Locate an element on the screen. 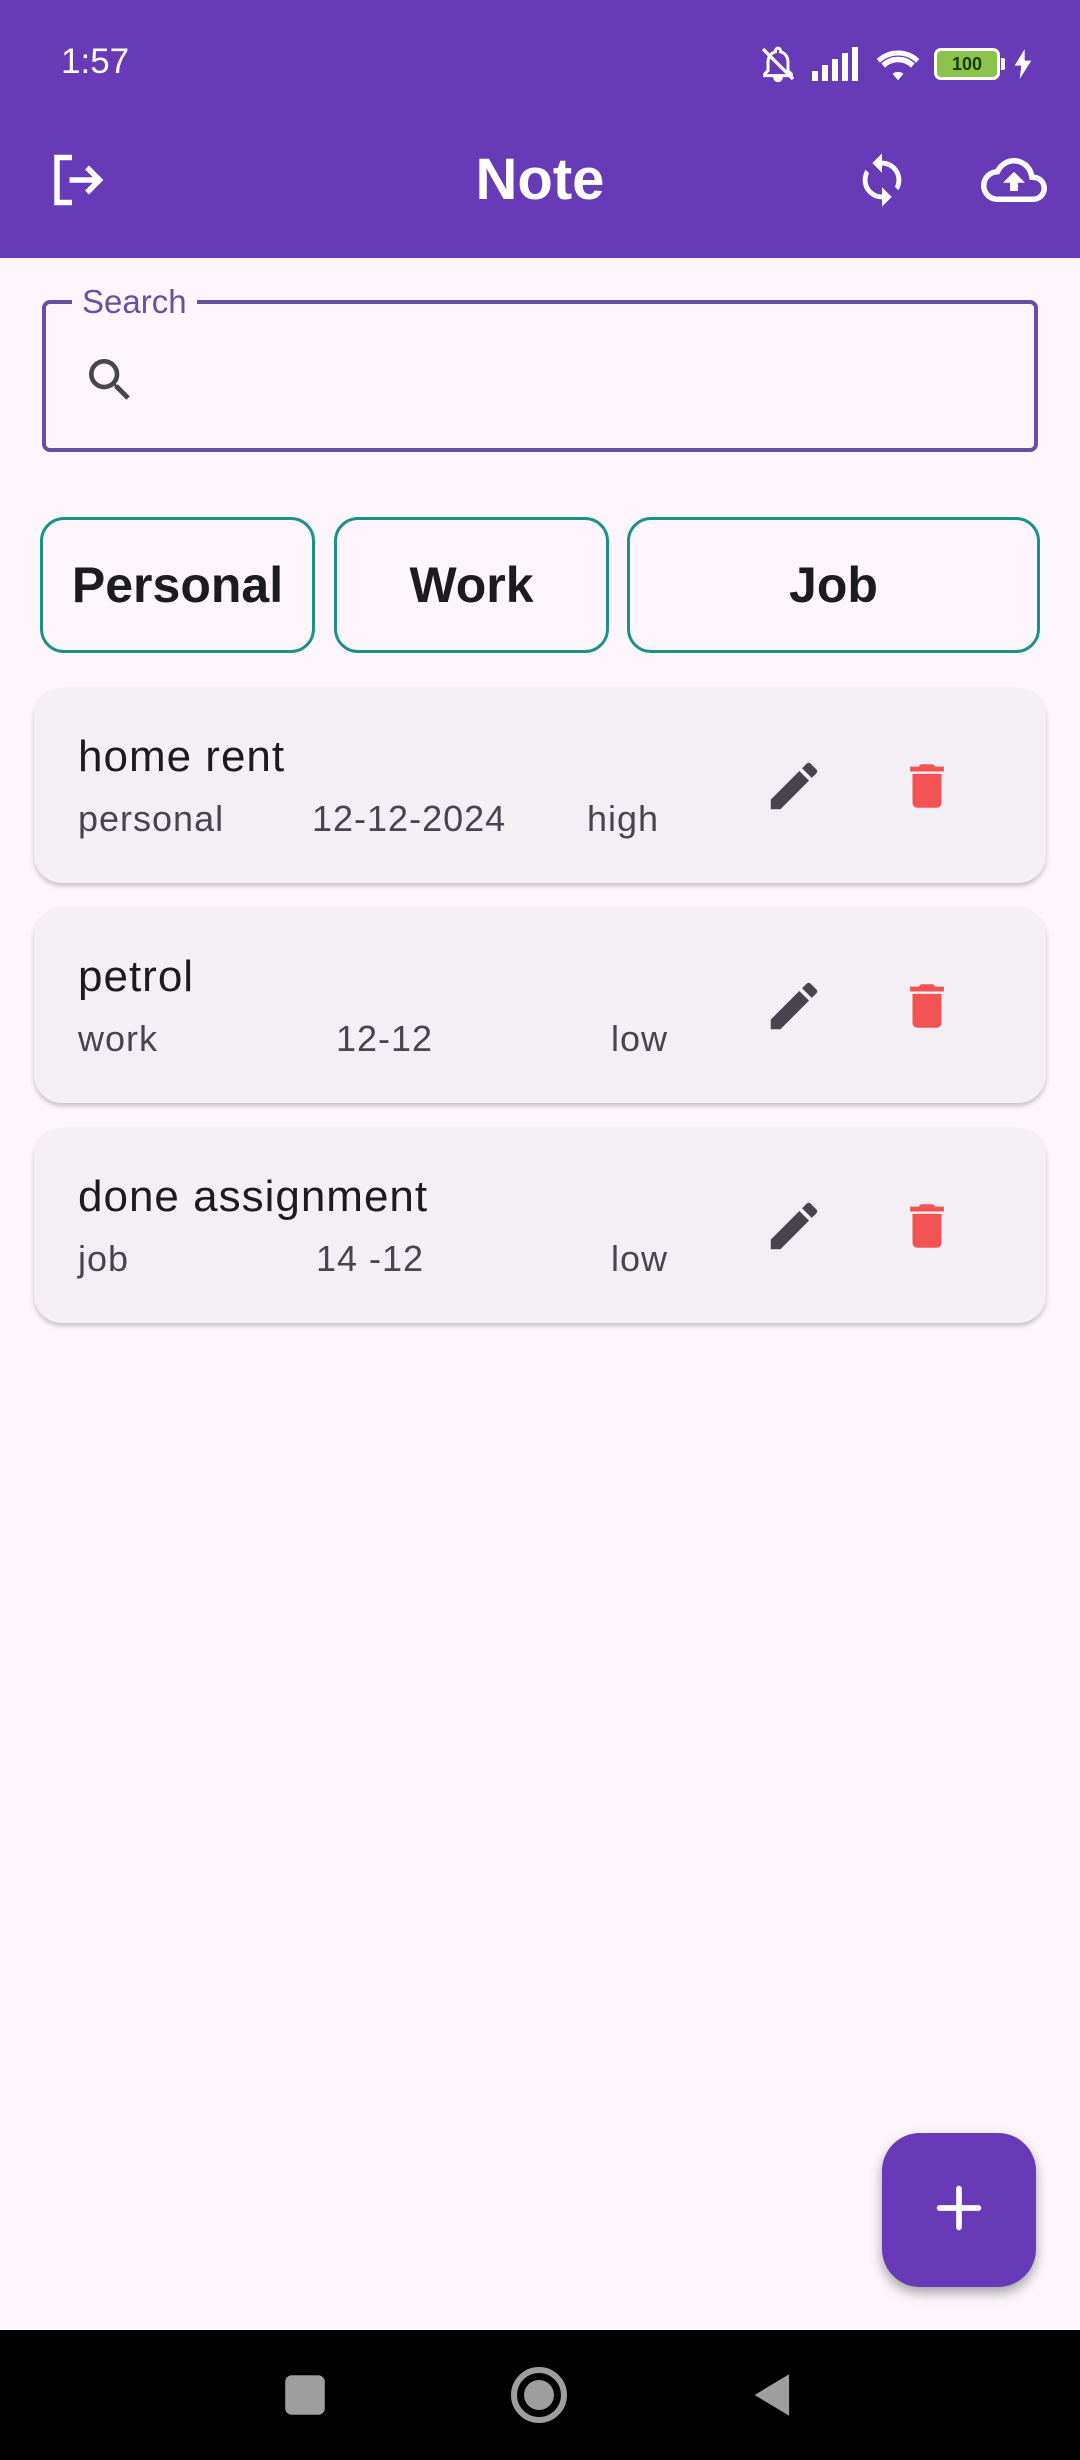  cloud-upload-icon is located at coordinates (1014, 182).